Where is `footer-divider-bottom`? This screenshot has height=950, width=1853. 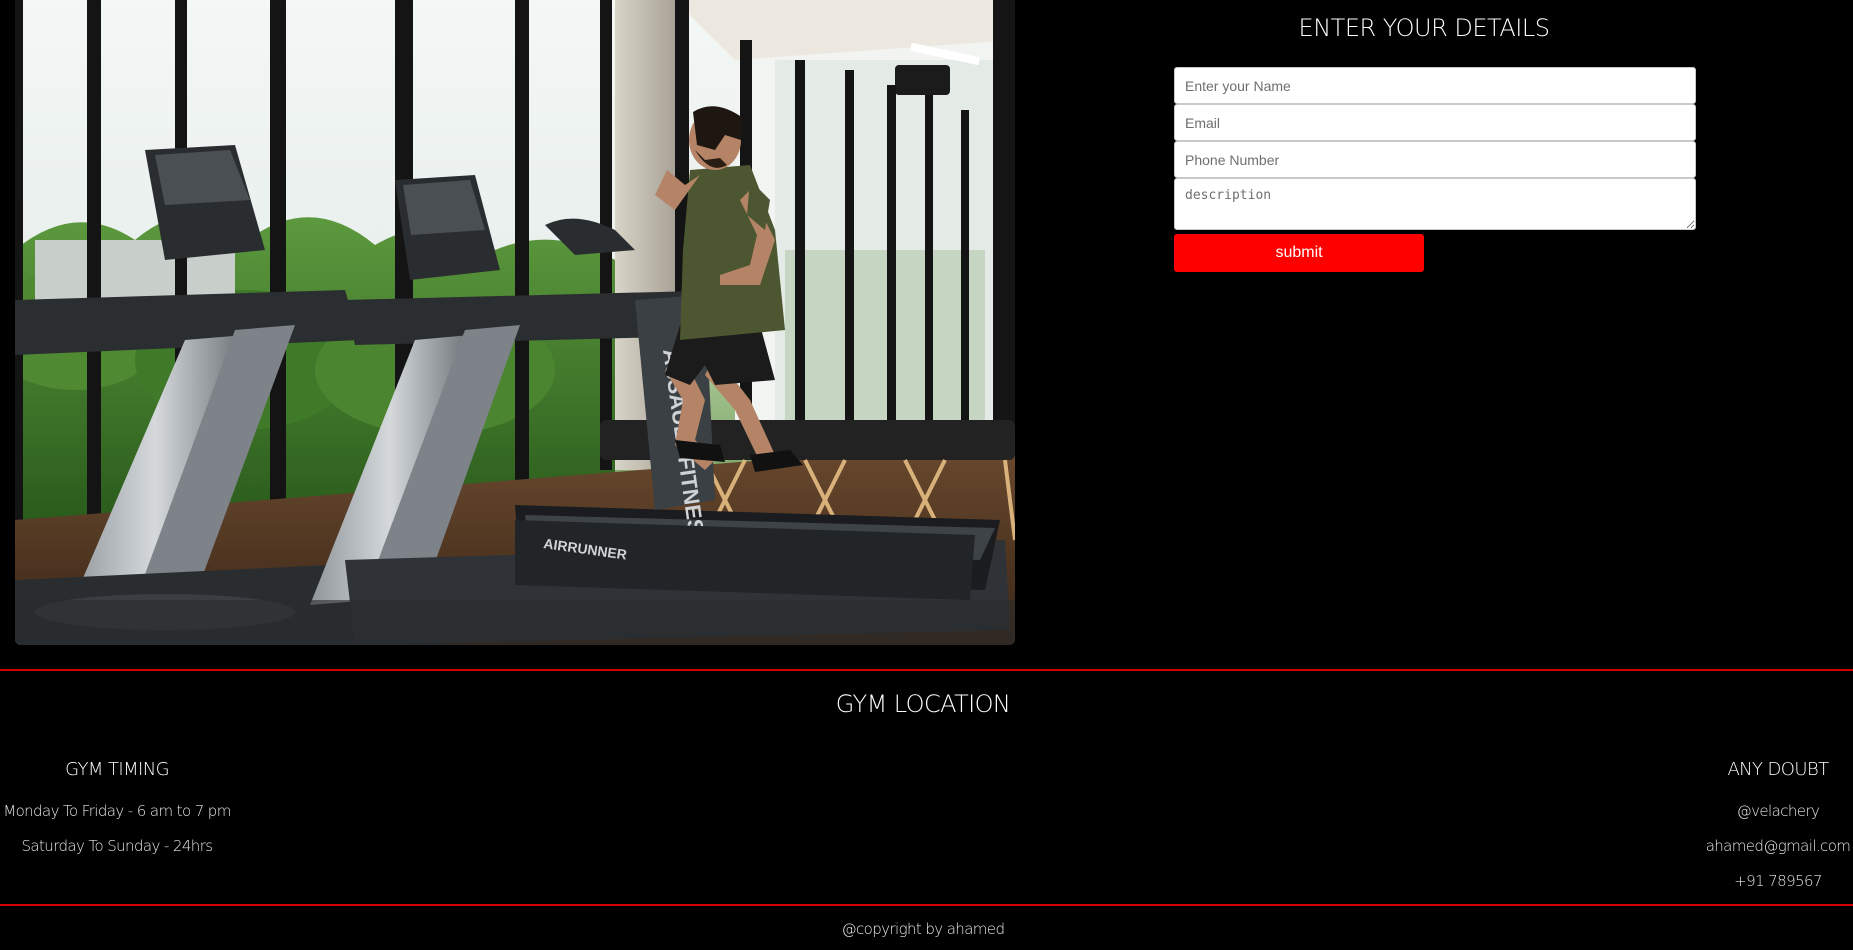 footer-divider-bottom is located at coordinates (926, 905).